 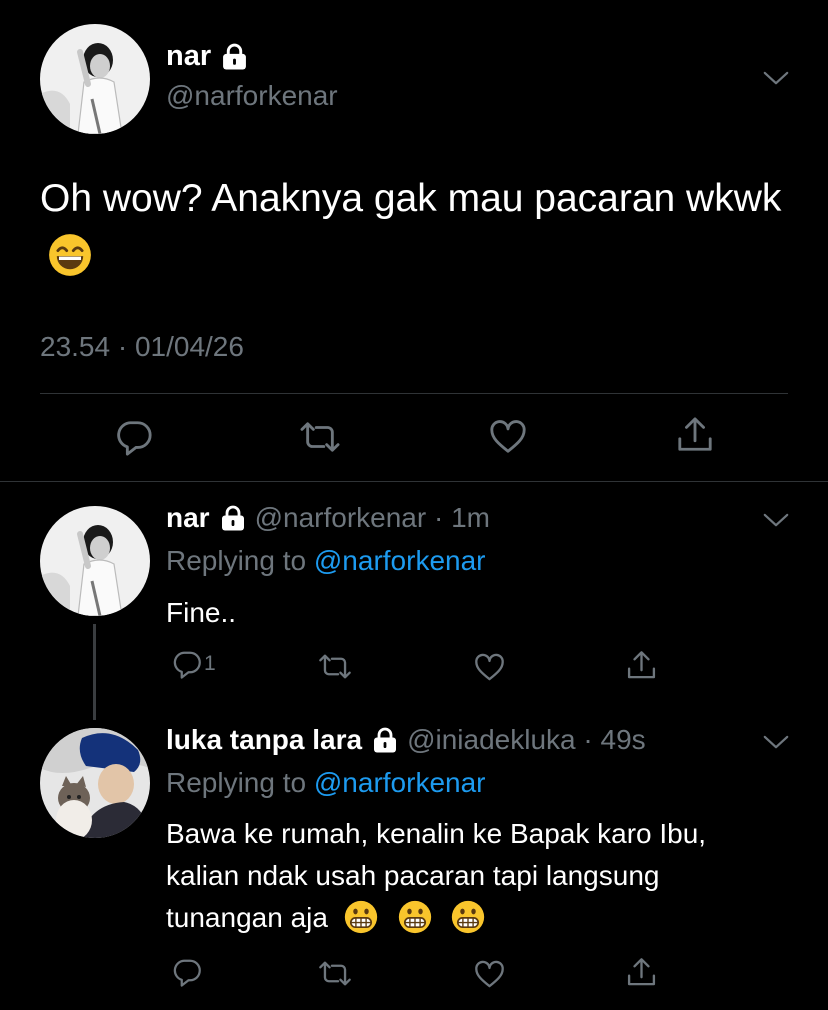 I want to click on grinning-face-emoji, so click(x=70, y=255).